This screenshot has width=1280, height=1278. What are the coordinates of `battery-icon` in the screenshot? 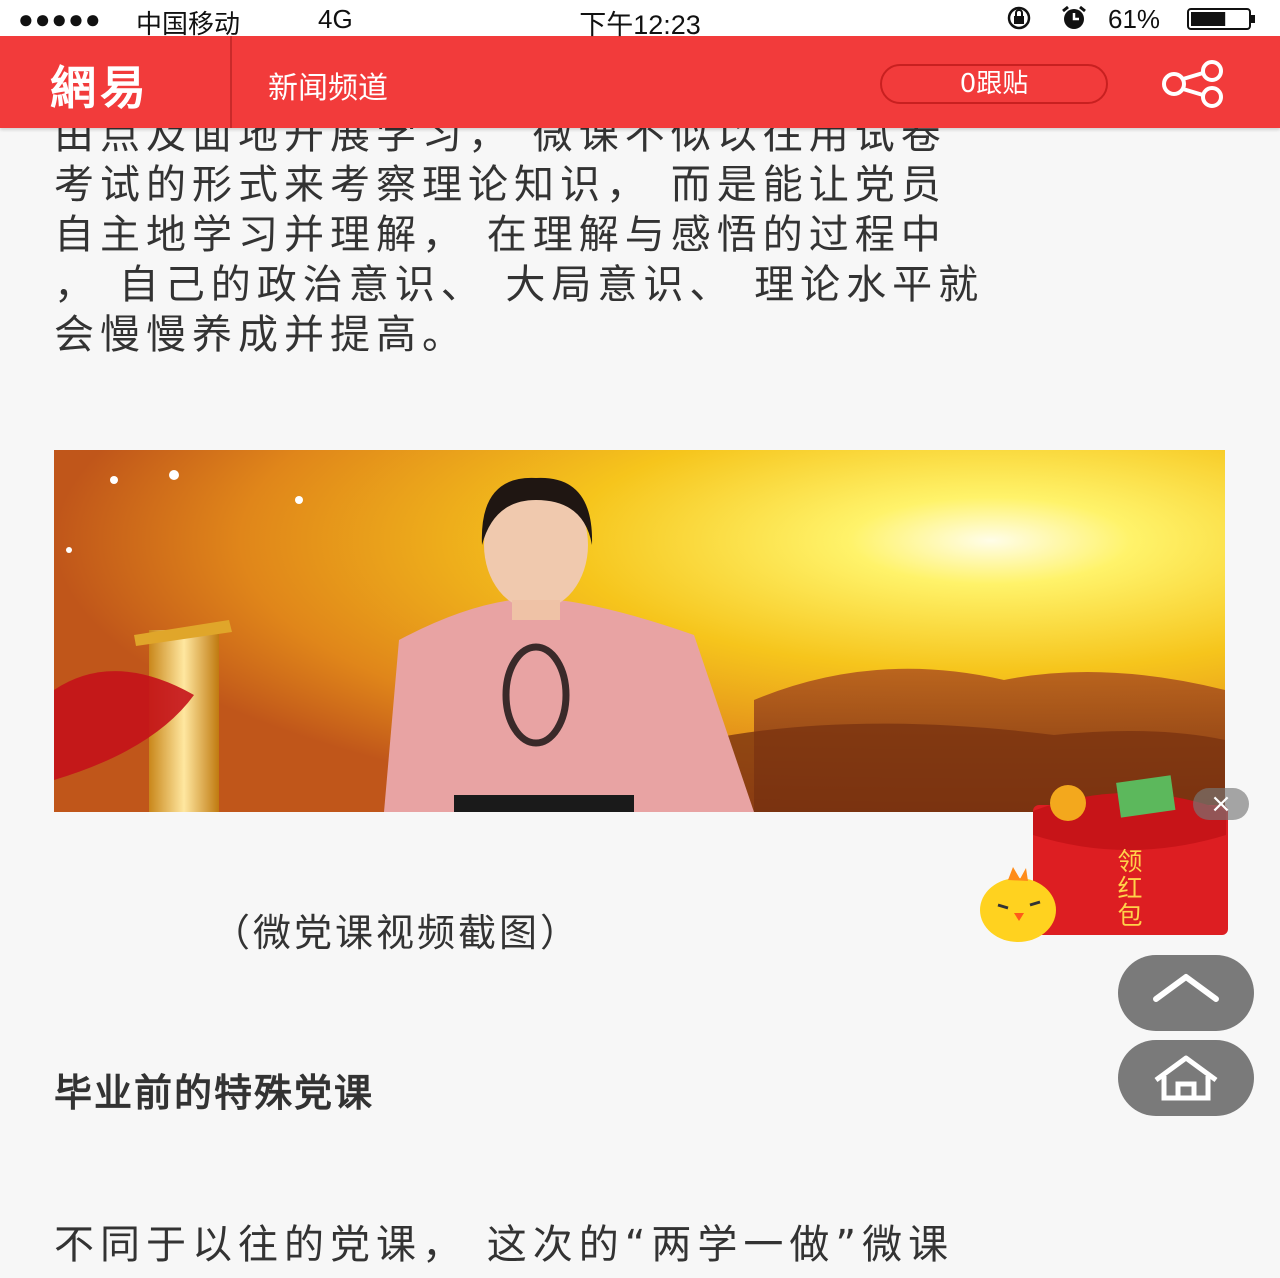 It's located at (1221, 19).